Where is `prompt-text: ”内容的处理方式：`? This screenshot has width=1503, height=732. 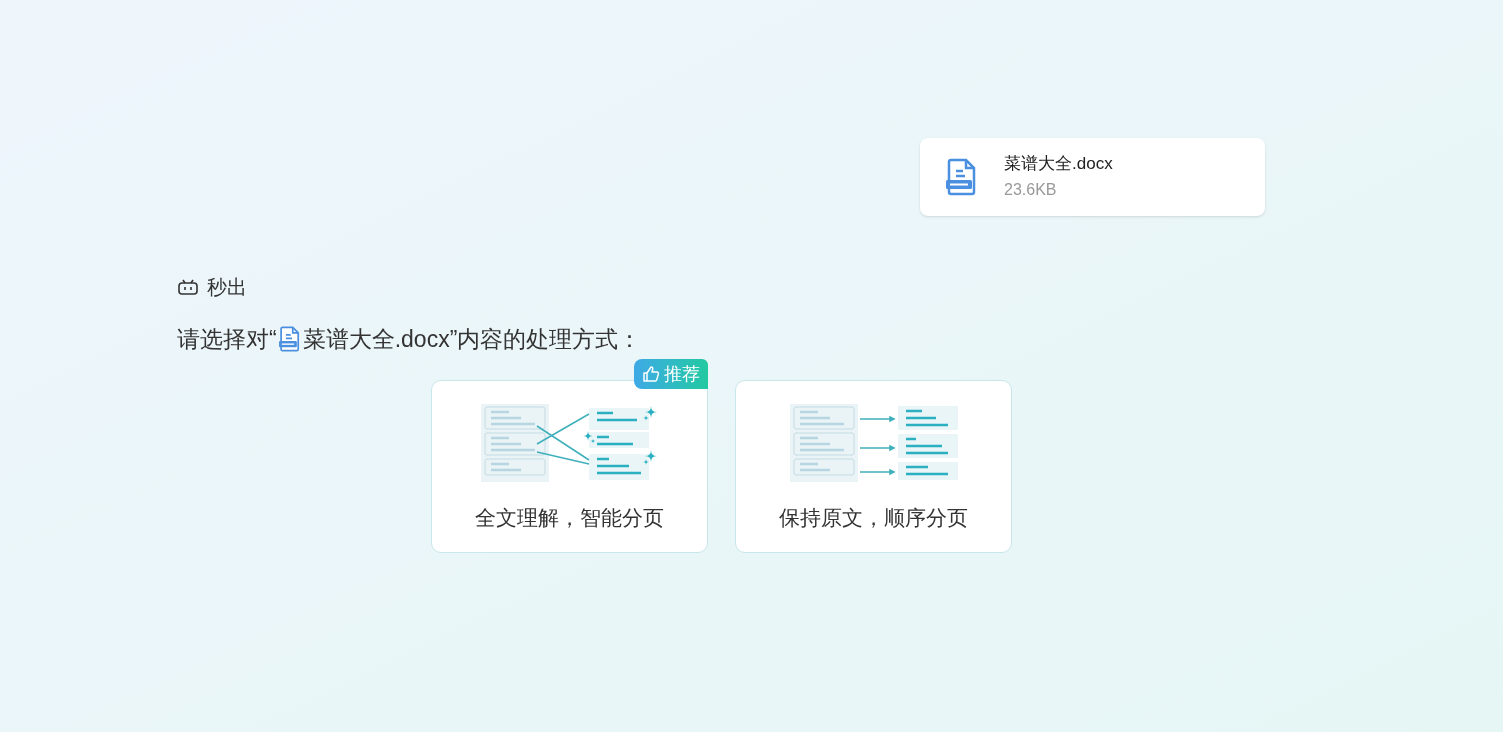
prompt-text: ”内容的处理方式： is located at coordinates (545, 339).